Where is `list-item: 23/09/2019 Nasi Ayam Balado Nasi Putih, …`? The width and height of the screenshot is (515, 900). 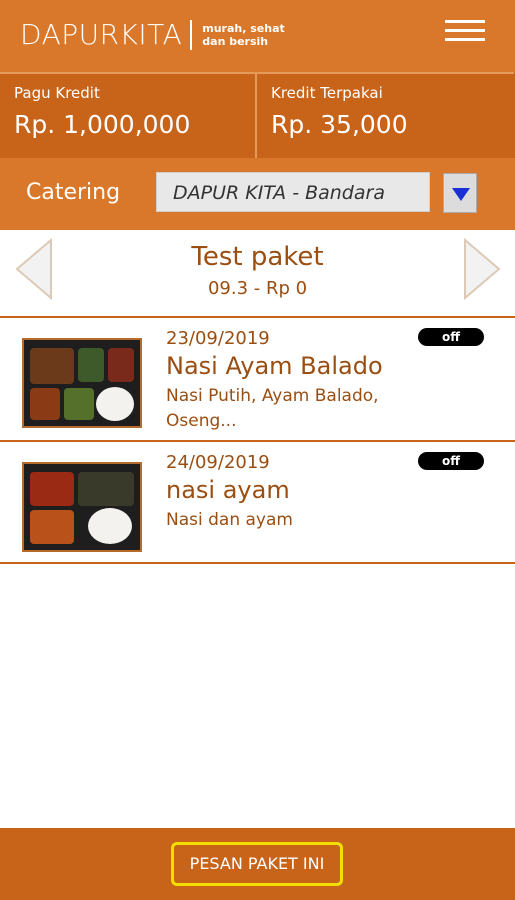 list-item: 23/09/2019 Nasi Ayam Balado Nasi Putih, … is located at coordinates (257, 378).